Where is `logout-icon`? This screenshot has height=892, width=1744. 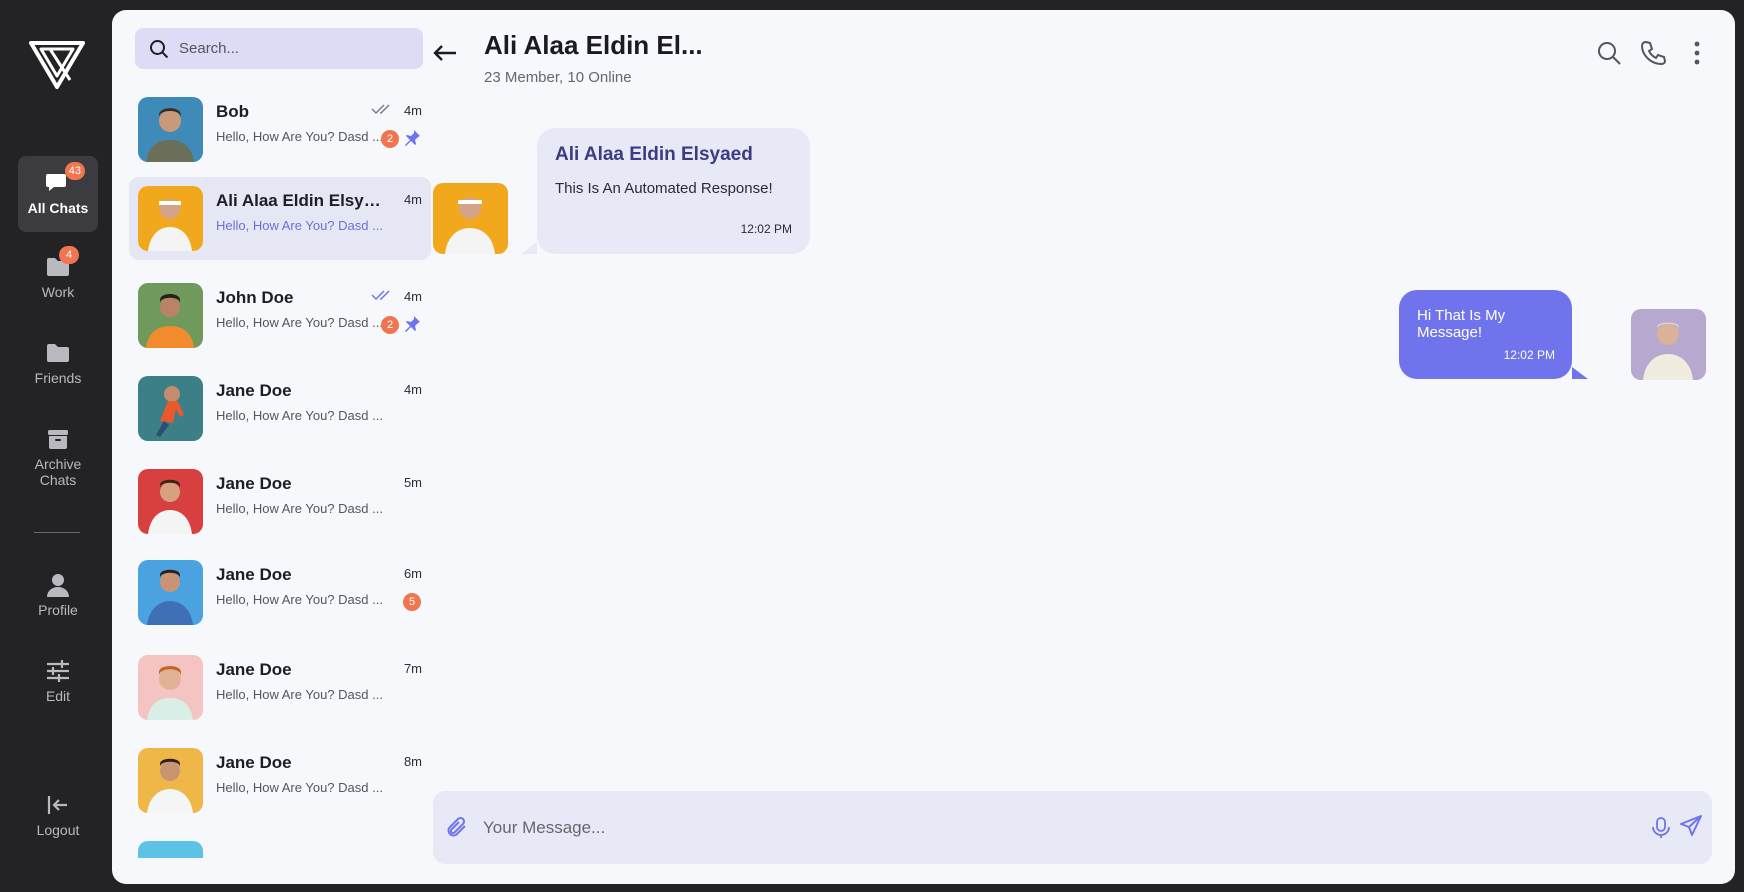 logout-icon is located at coordinates (58, 805).